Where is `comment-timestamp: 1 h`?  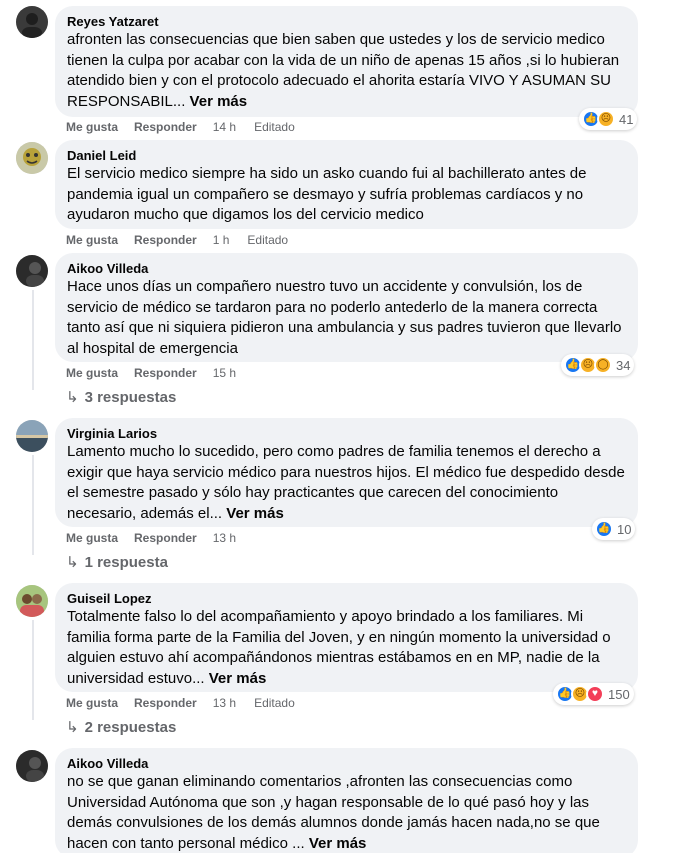
comment-timestamp: 1 h is located at coordinates (221, 240).